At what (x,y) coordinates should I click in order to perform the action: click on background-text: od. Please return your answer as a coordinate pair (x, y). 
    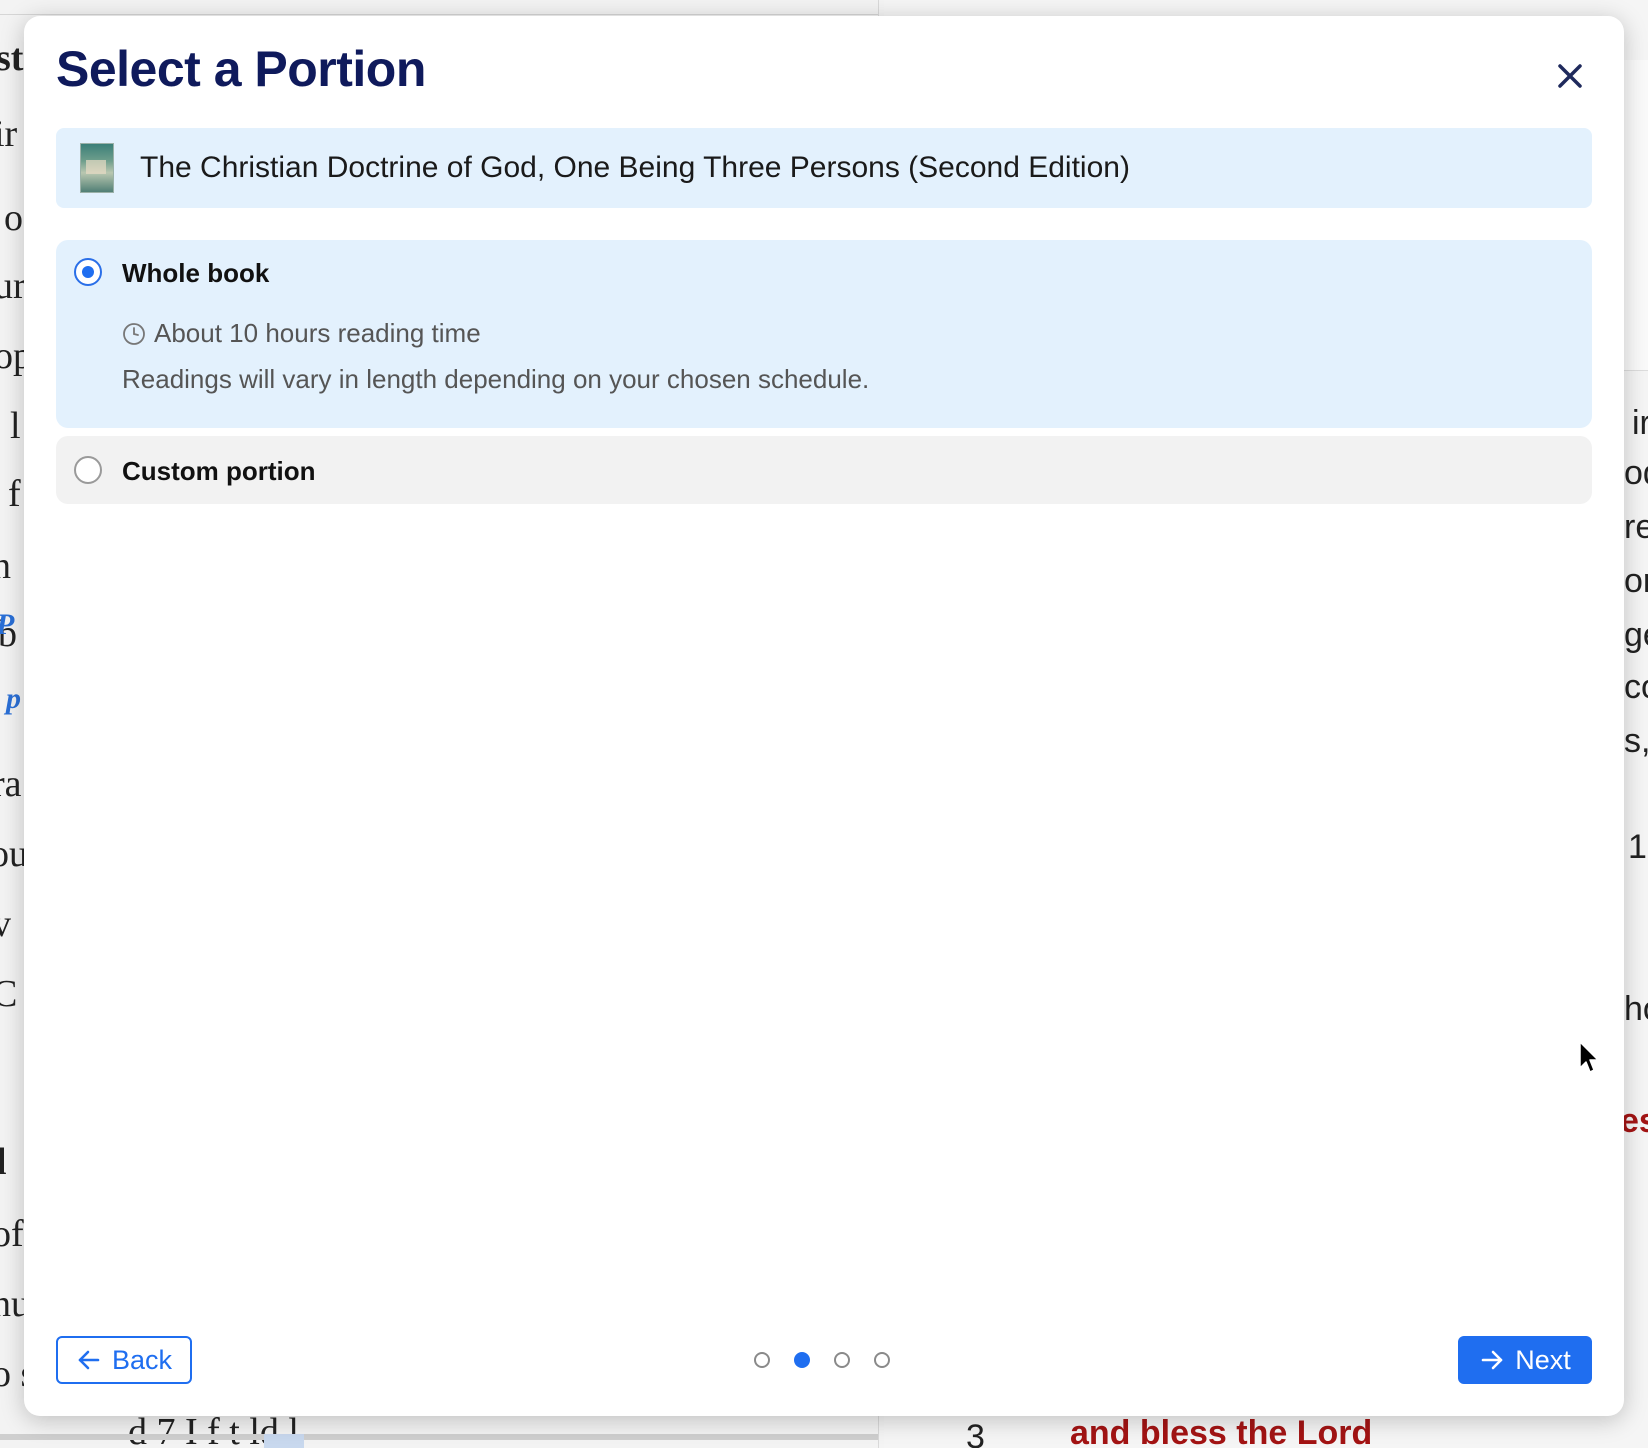
    Looking at the image, I should click on (1636, 473).